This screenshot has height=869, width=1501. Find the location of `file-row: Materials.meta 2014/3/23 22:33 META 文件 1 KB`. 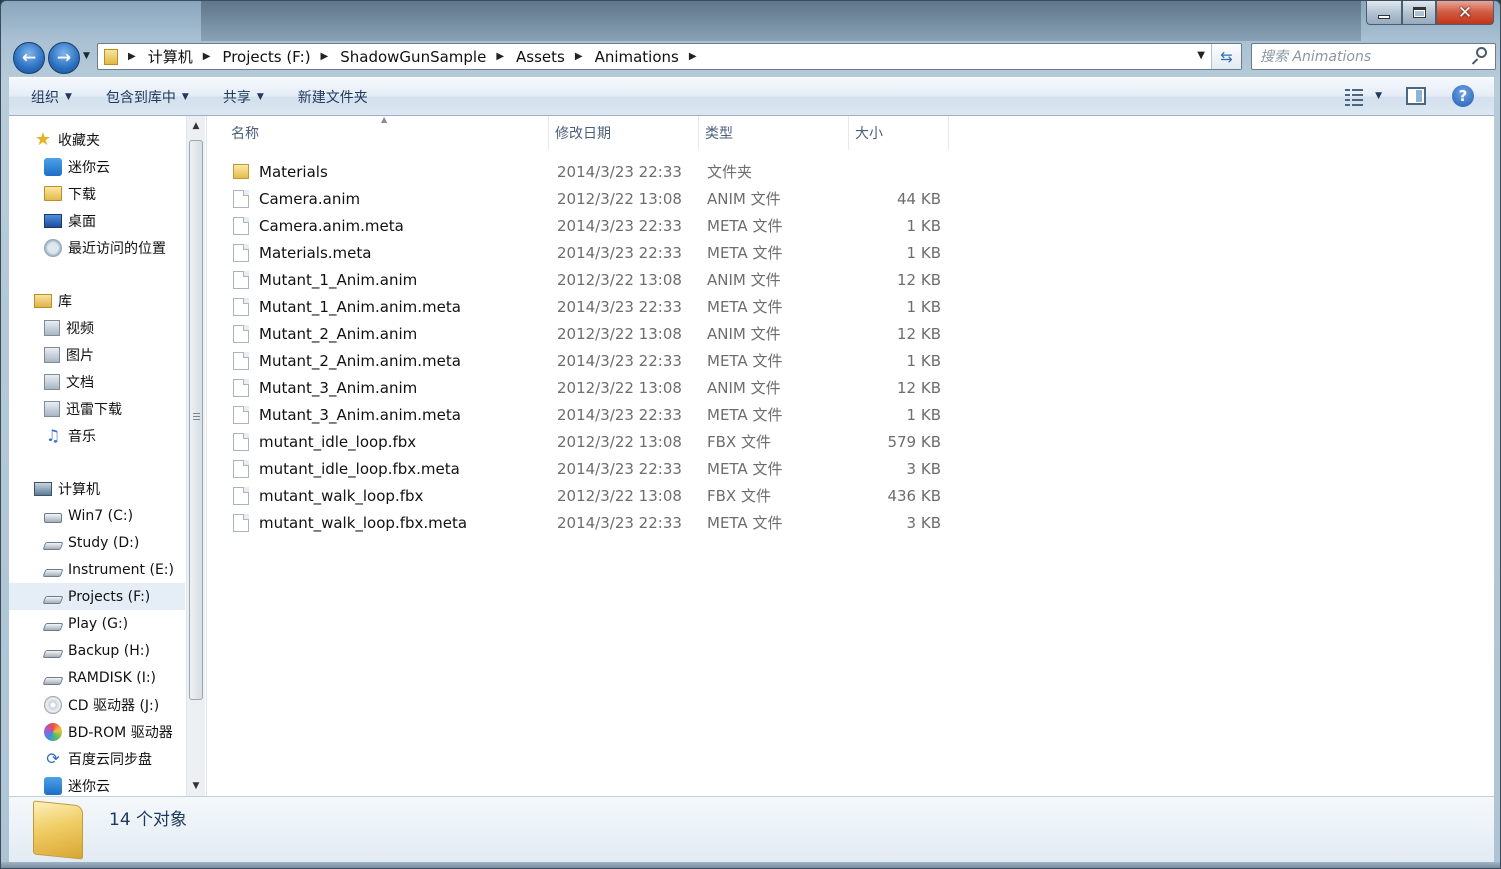

file-row: Materials.meta 2014/3/23 22:33 META 文件 1 KB is located at coordinates (587, 252).